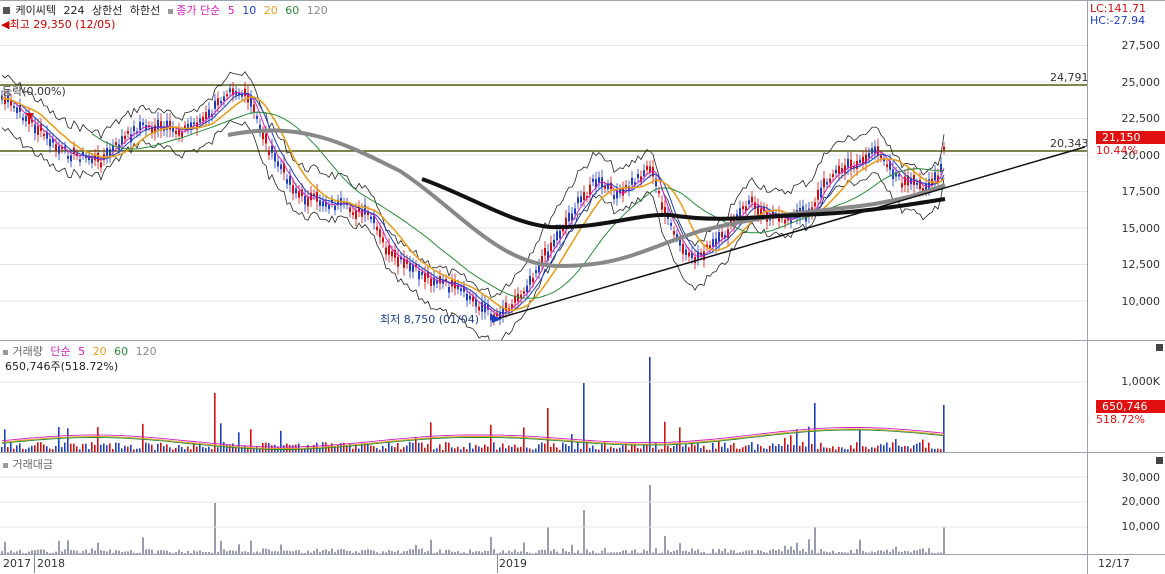 This screenshot has height=574, width=1165. I want to click on x-divider, so click(34, 564).